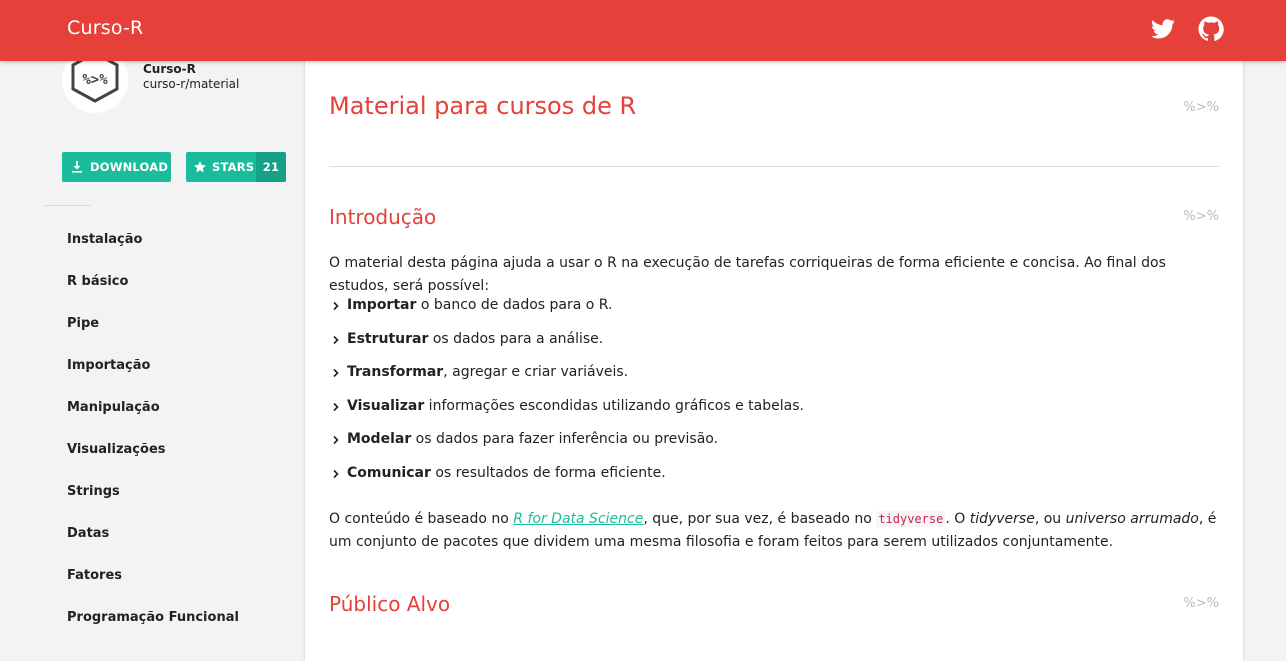 This screenshot has height=661, width=1286. What do you see at coordinates (1163, 29) in the screenshot?
I see `twitter-icon` at bounding box center [1163, 29].